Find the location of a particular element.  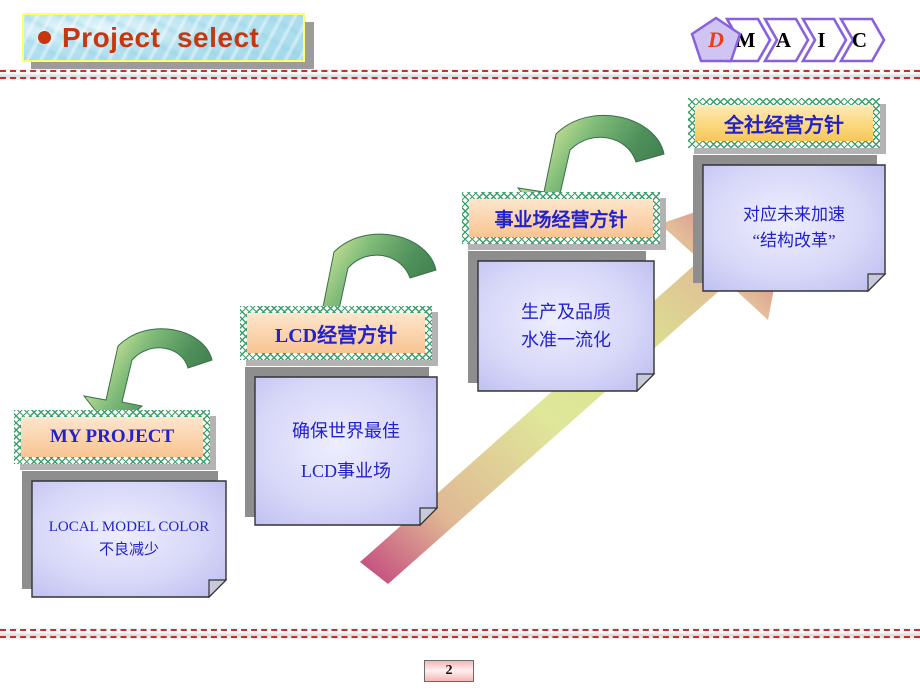

page-title: Project select is located at coordinates (161, 37).